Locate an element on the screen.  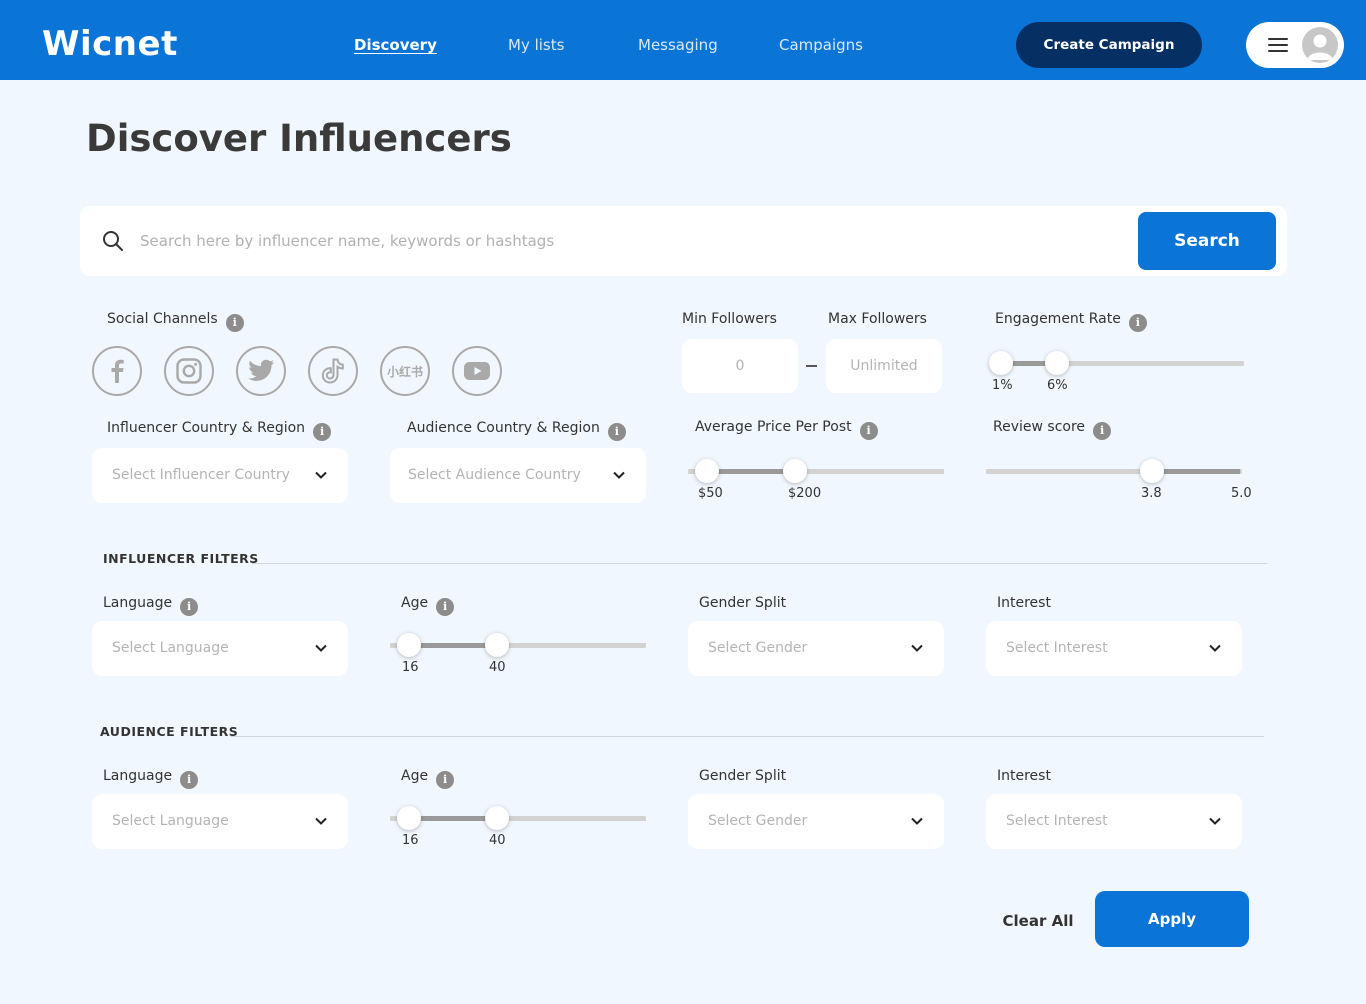
audience-gender-placeholder: Select Gender is located at coordinates (758, 821).